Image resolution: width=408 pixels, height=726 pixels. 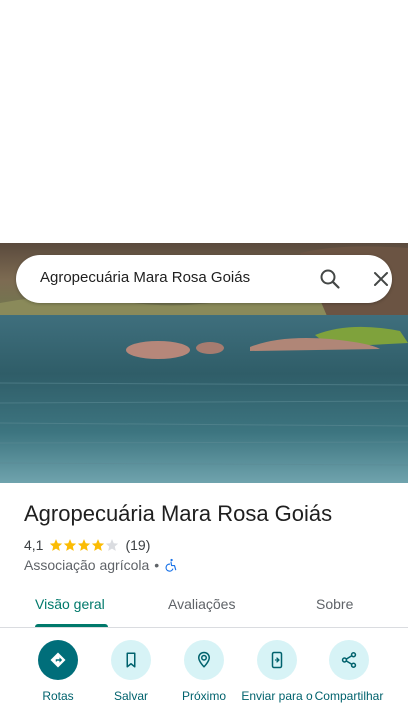 I want to click on close-icon, so click(x=381, y=279).